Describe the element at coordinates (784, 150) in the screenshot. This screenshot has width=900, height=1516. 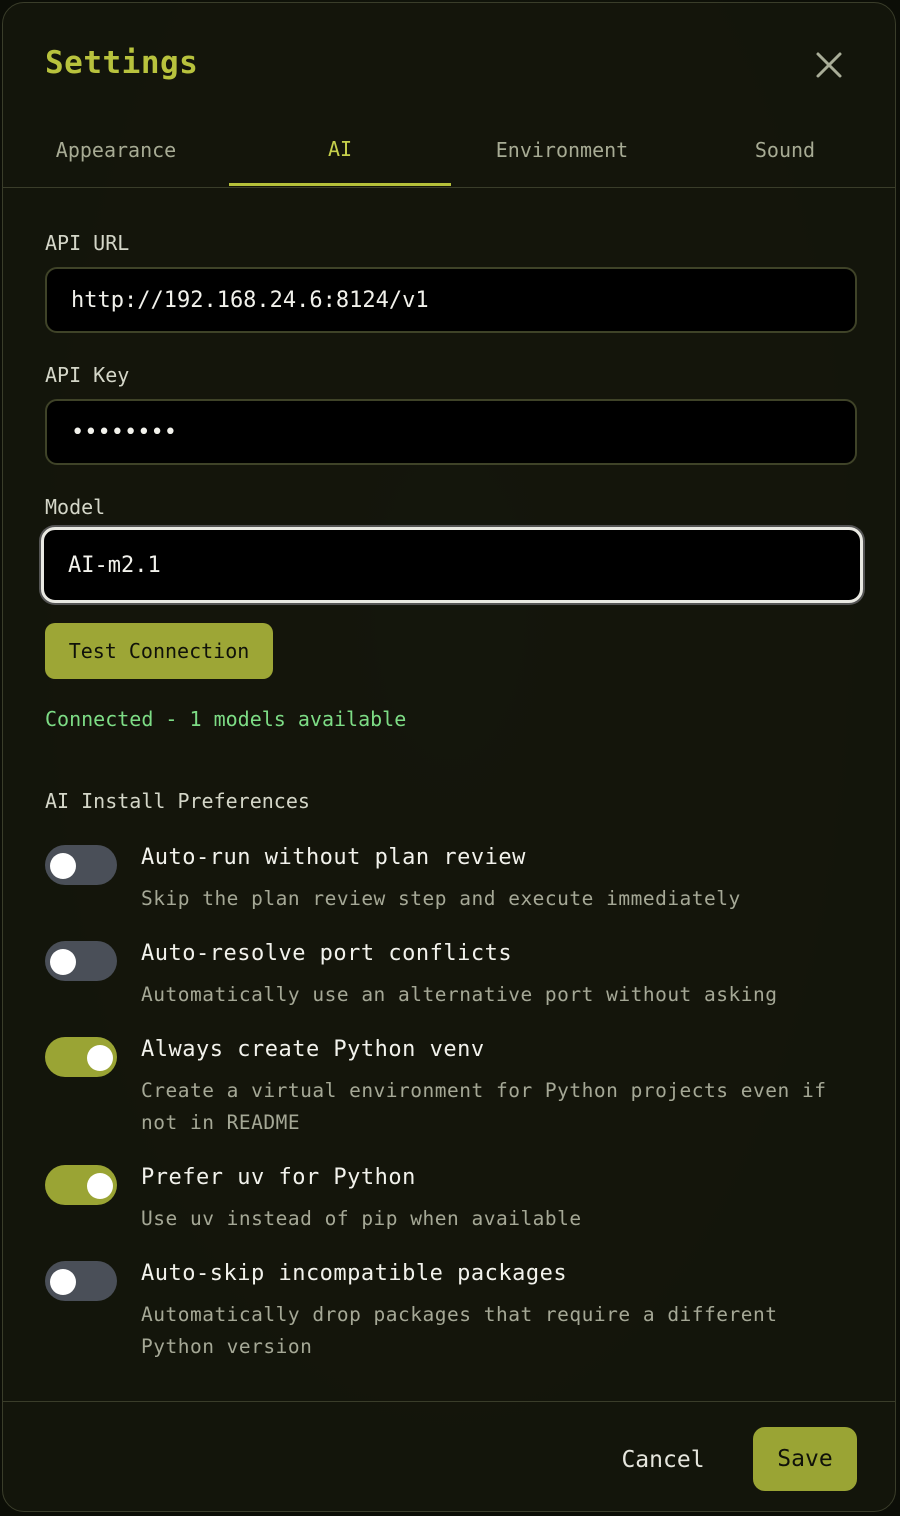
I see `tab-sound: Sound` at that location.